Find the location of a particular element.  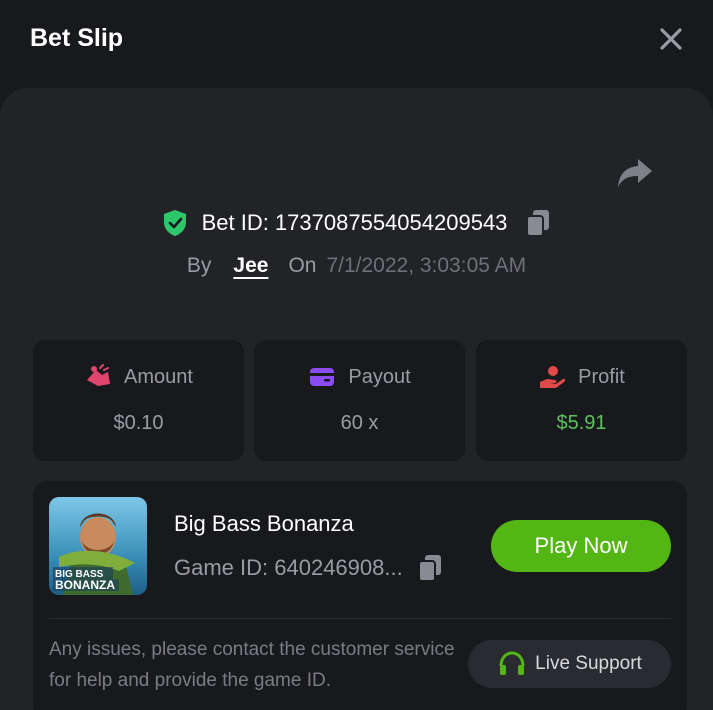

by-label: By is located at coordinates (199, 265).